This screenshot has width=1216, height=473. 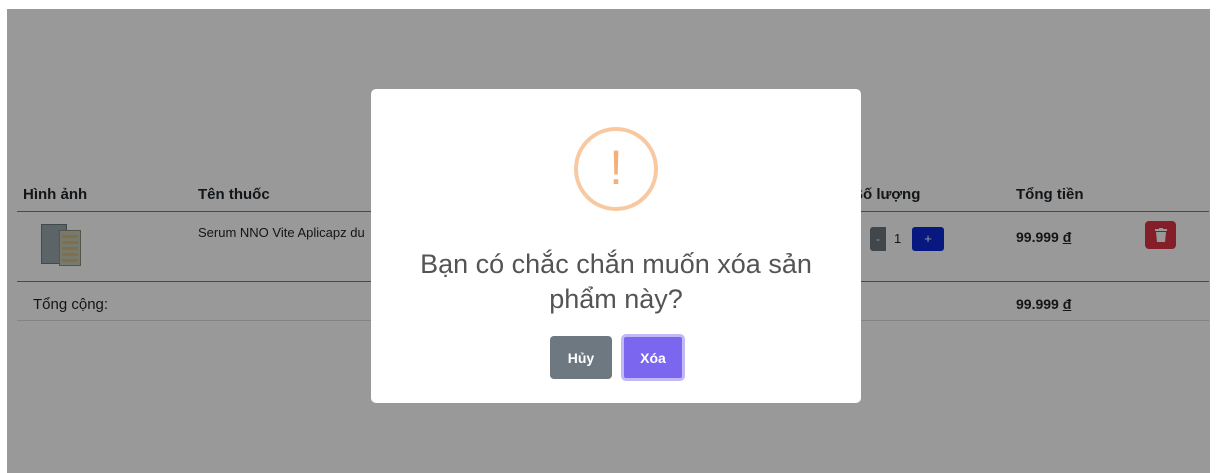 What do you see at coordinates (581, 357) in the screenshot?
I see `cancel-button: Hủy` at bounding box center [581, 357].